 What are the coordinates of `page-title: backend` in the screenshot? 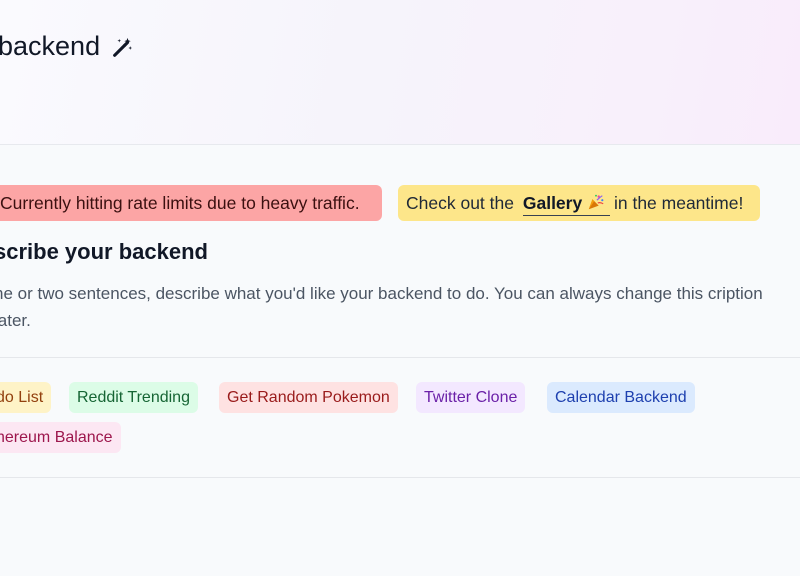 It's located at (50, 46).